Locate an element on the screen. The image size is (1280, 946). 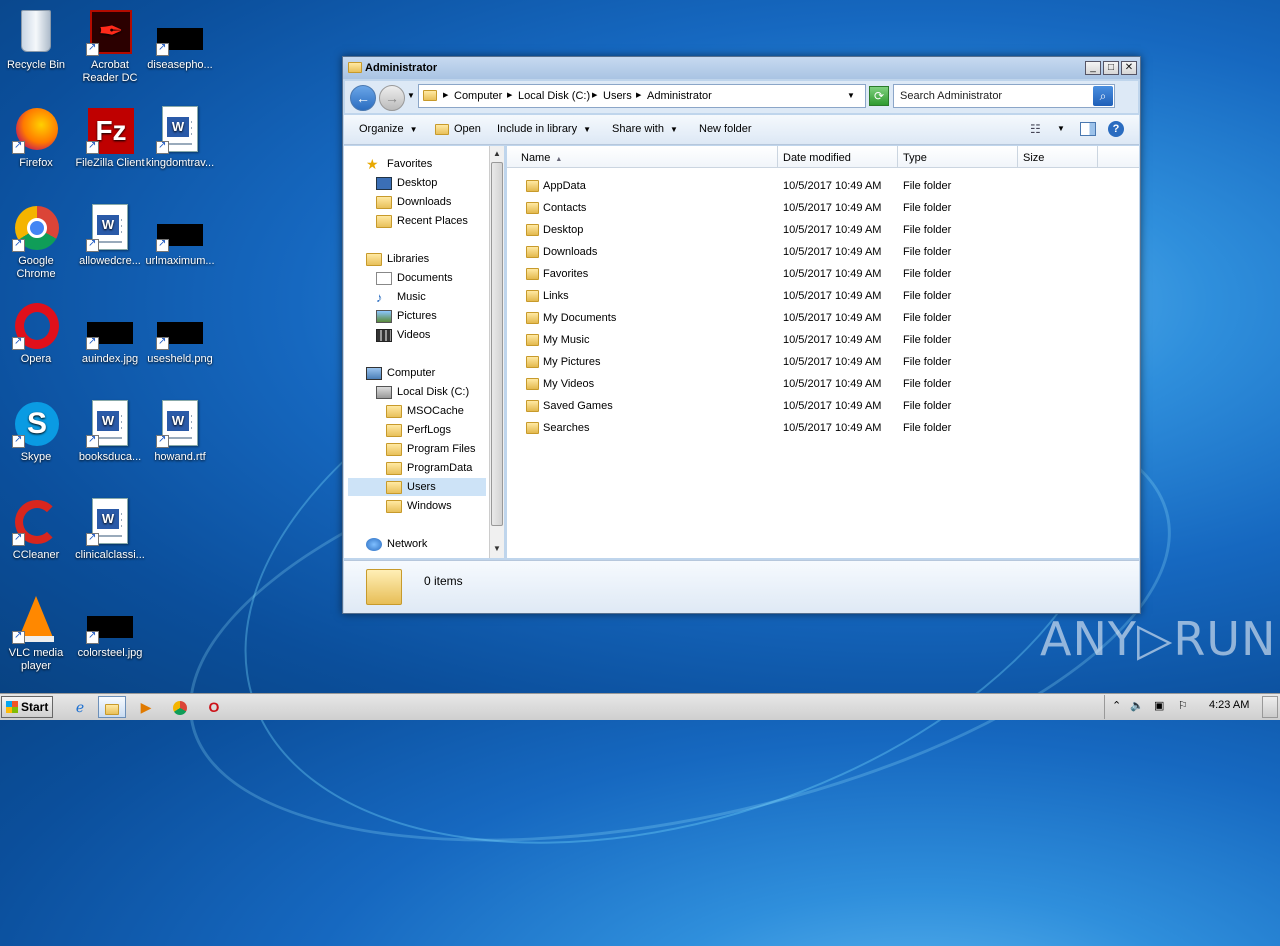
back-button: ← is located at coordinates (363, 98).